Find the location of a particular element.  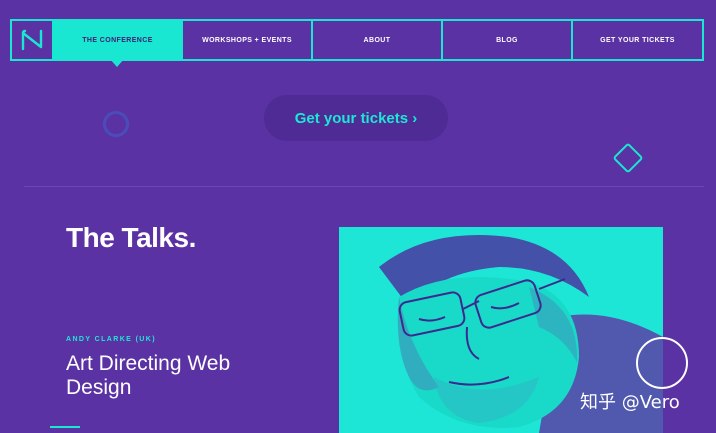

nav-item-blog: BLOG is located at coordinates (508, 40).